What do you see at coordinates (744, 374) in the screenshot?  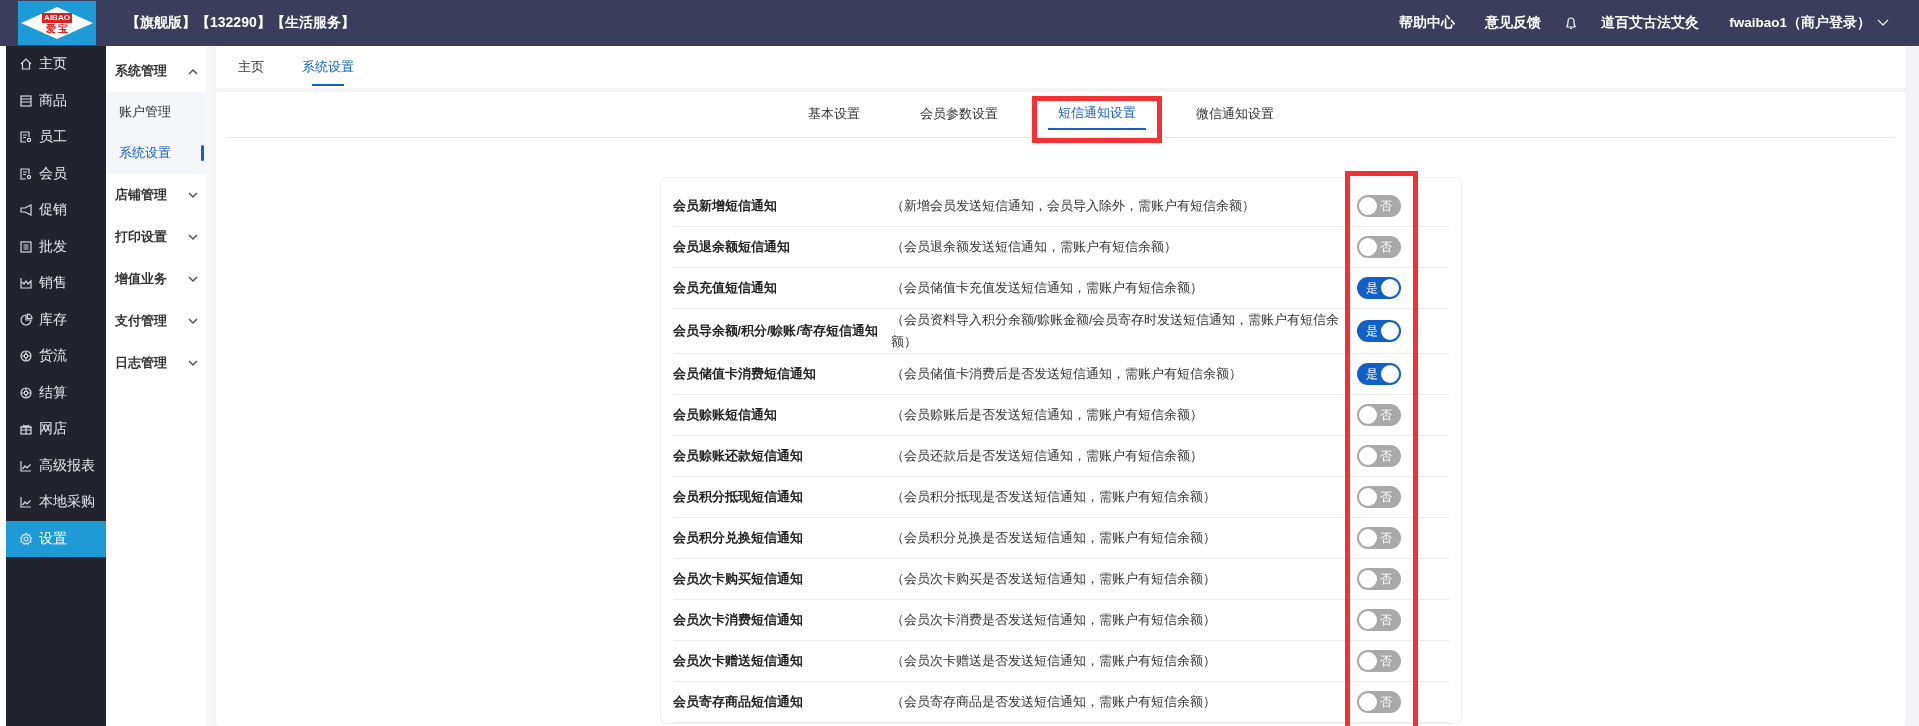 I see `setting-label: 会员储值卡消费短信通知` at bounding box center [744, 374].